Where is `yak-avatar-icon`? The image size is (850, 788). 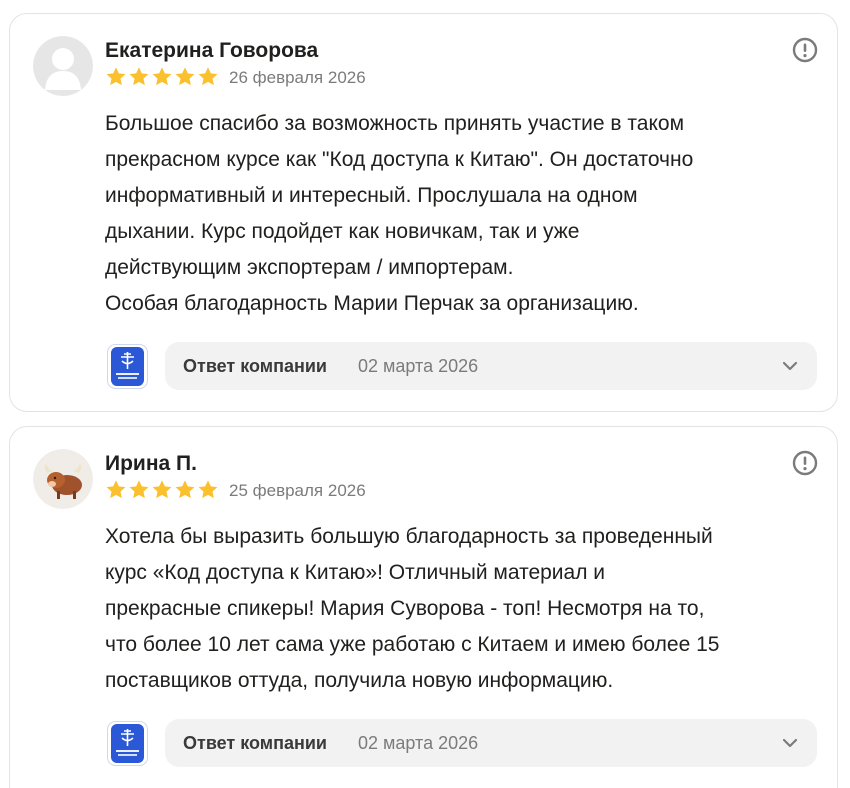 yak-avatar-icon is located at coordinates (63, 479).